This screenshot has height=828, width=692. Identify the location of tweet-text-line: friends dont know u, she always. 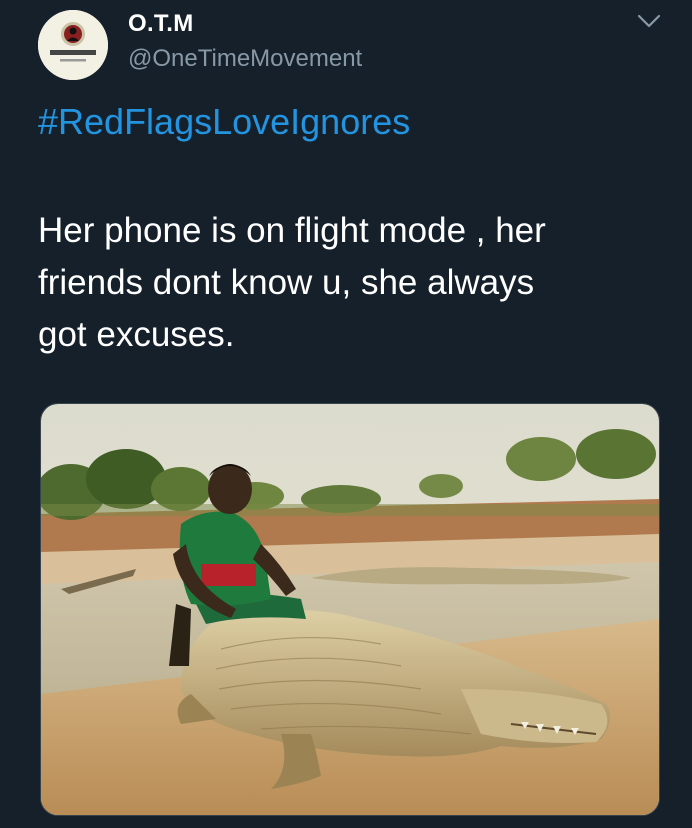
(286, 282).